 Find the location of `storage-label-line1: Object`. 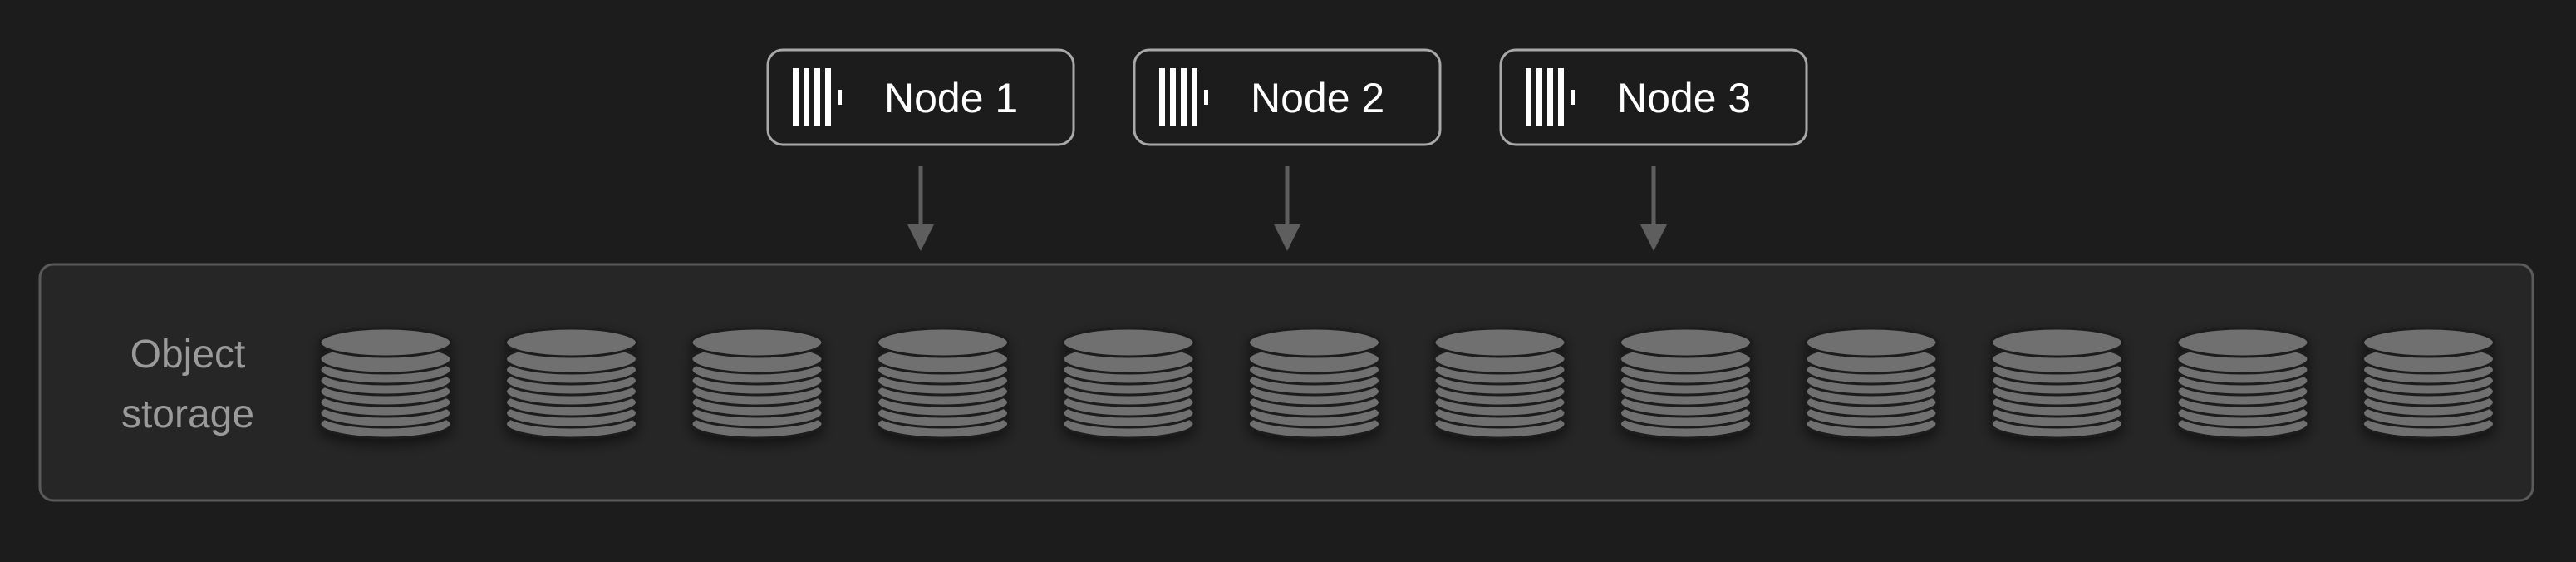

storage-label-line1: Object is located at coordinates (188, 355).